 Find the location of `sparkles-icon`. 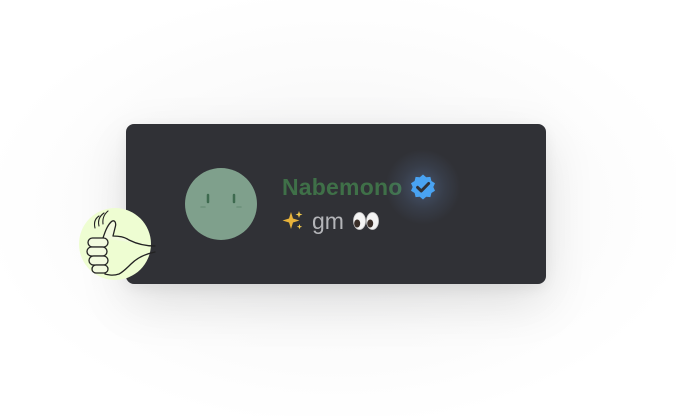

sparkles-icon is located at coordinates (293, 221).